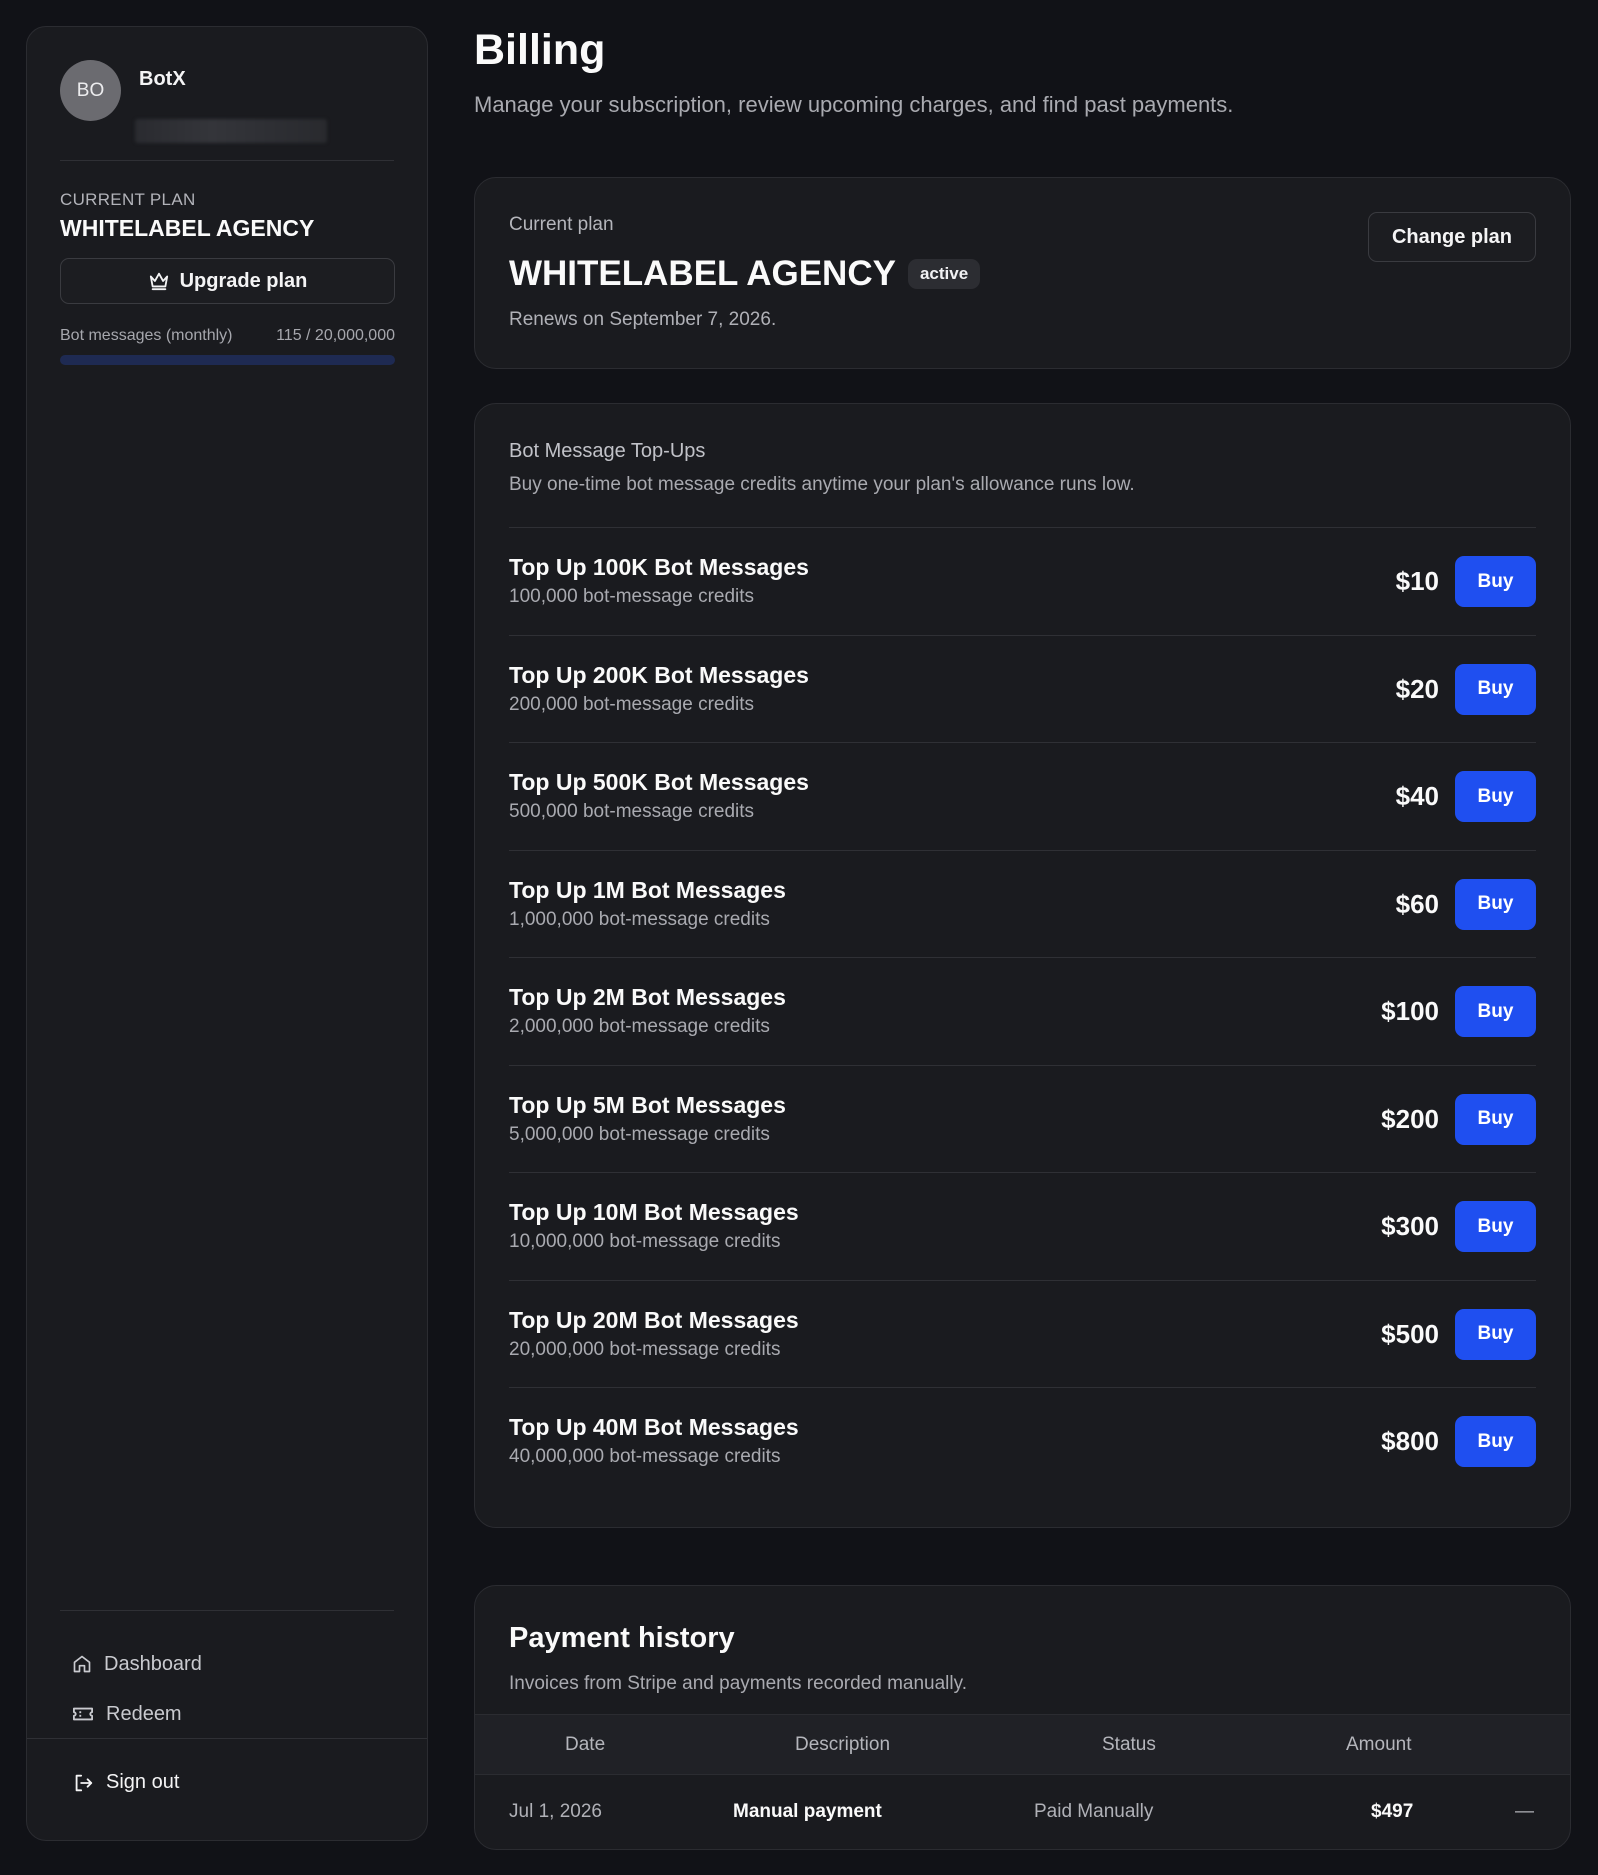  I want to click on sidebar-item-dashboard: Dashboard, so click(227, 1664).